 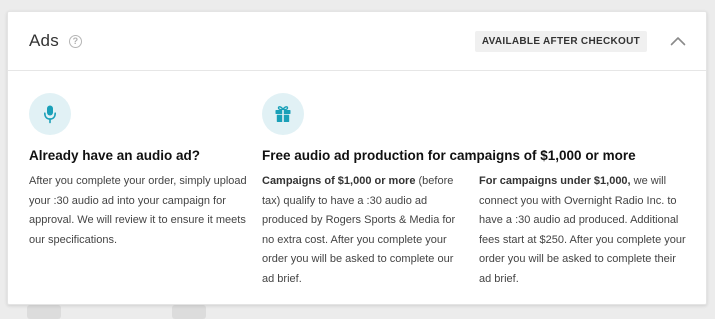 What do you see at coordinates (44, 40) in the screenshot?
I see `card-title: Ads` at bounding box center [44, 40].